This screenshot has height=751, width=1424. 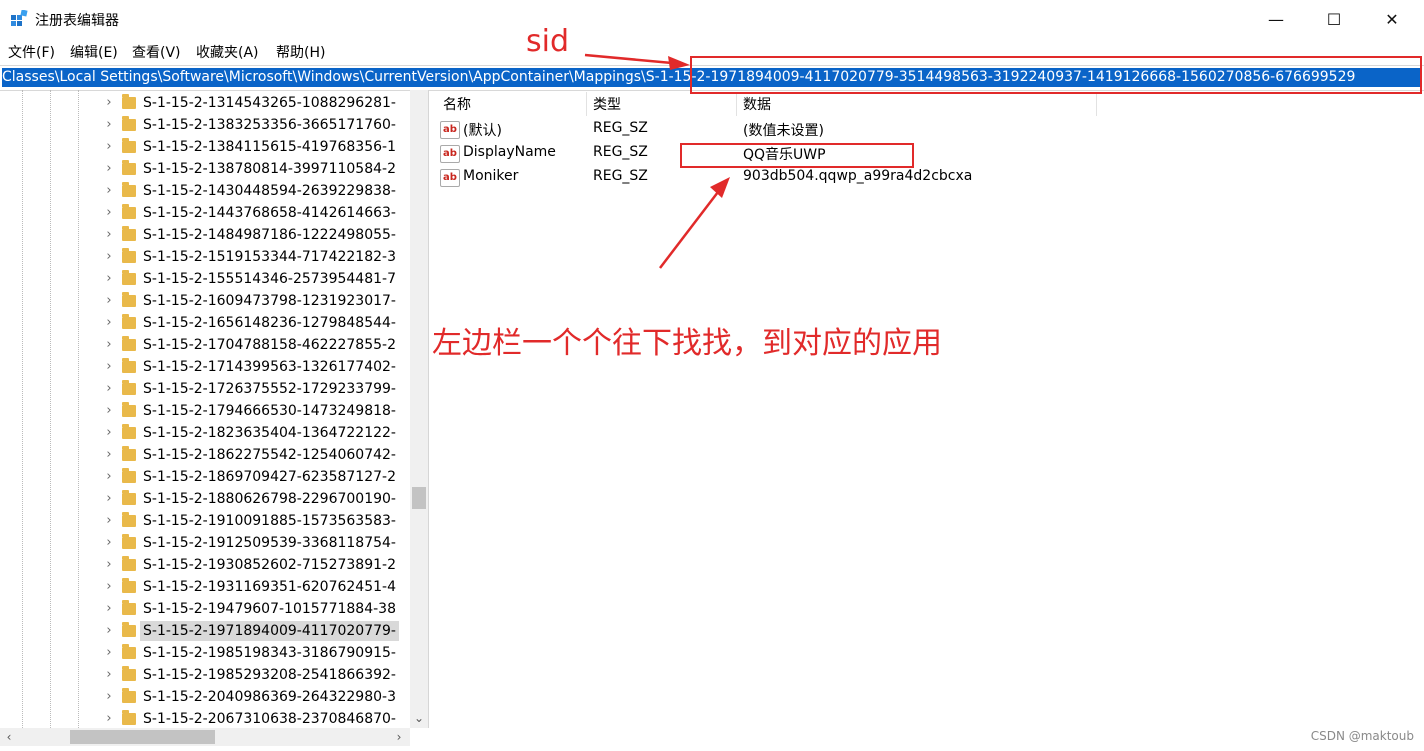 What do you see at coordinates (687, 343) in the screenshot?
I see `instruction-annotation: 左边栏一个个往下找找，到对应的应用` at bounding box center [687, 343].